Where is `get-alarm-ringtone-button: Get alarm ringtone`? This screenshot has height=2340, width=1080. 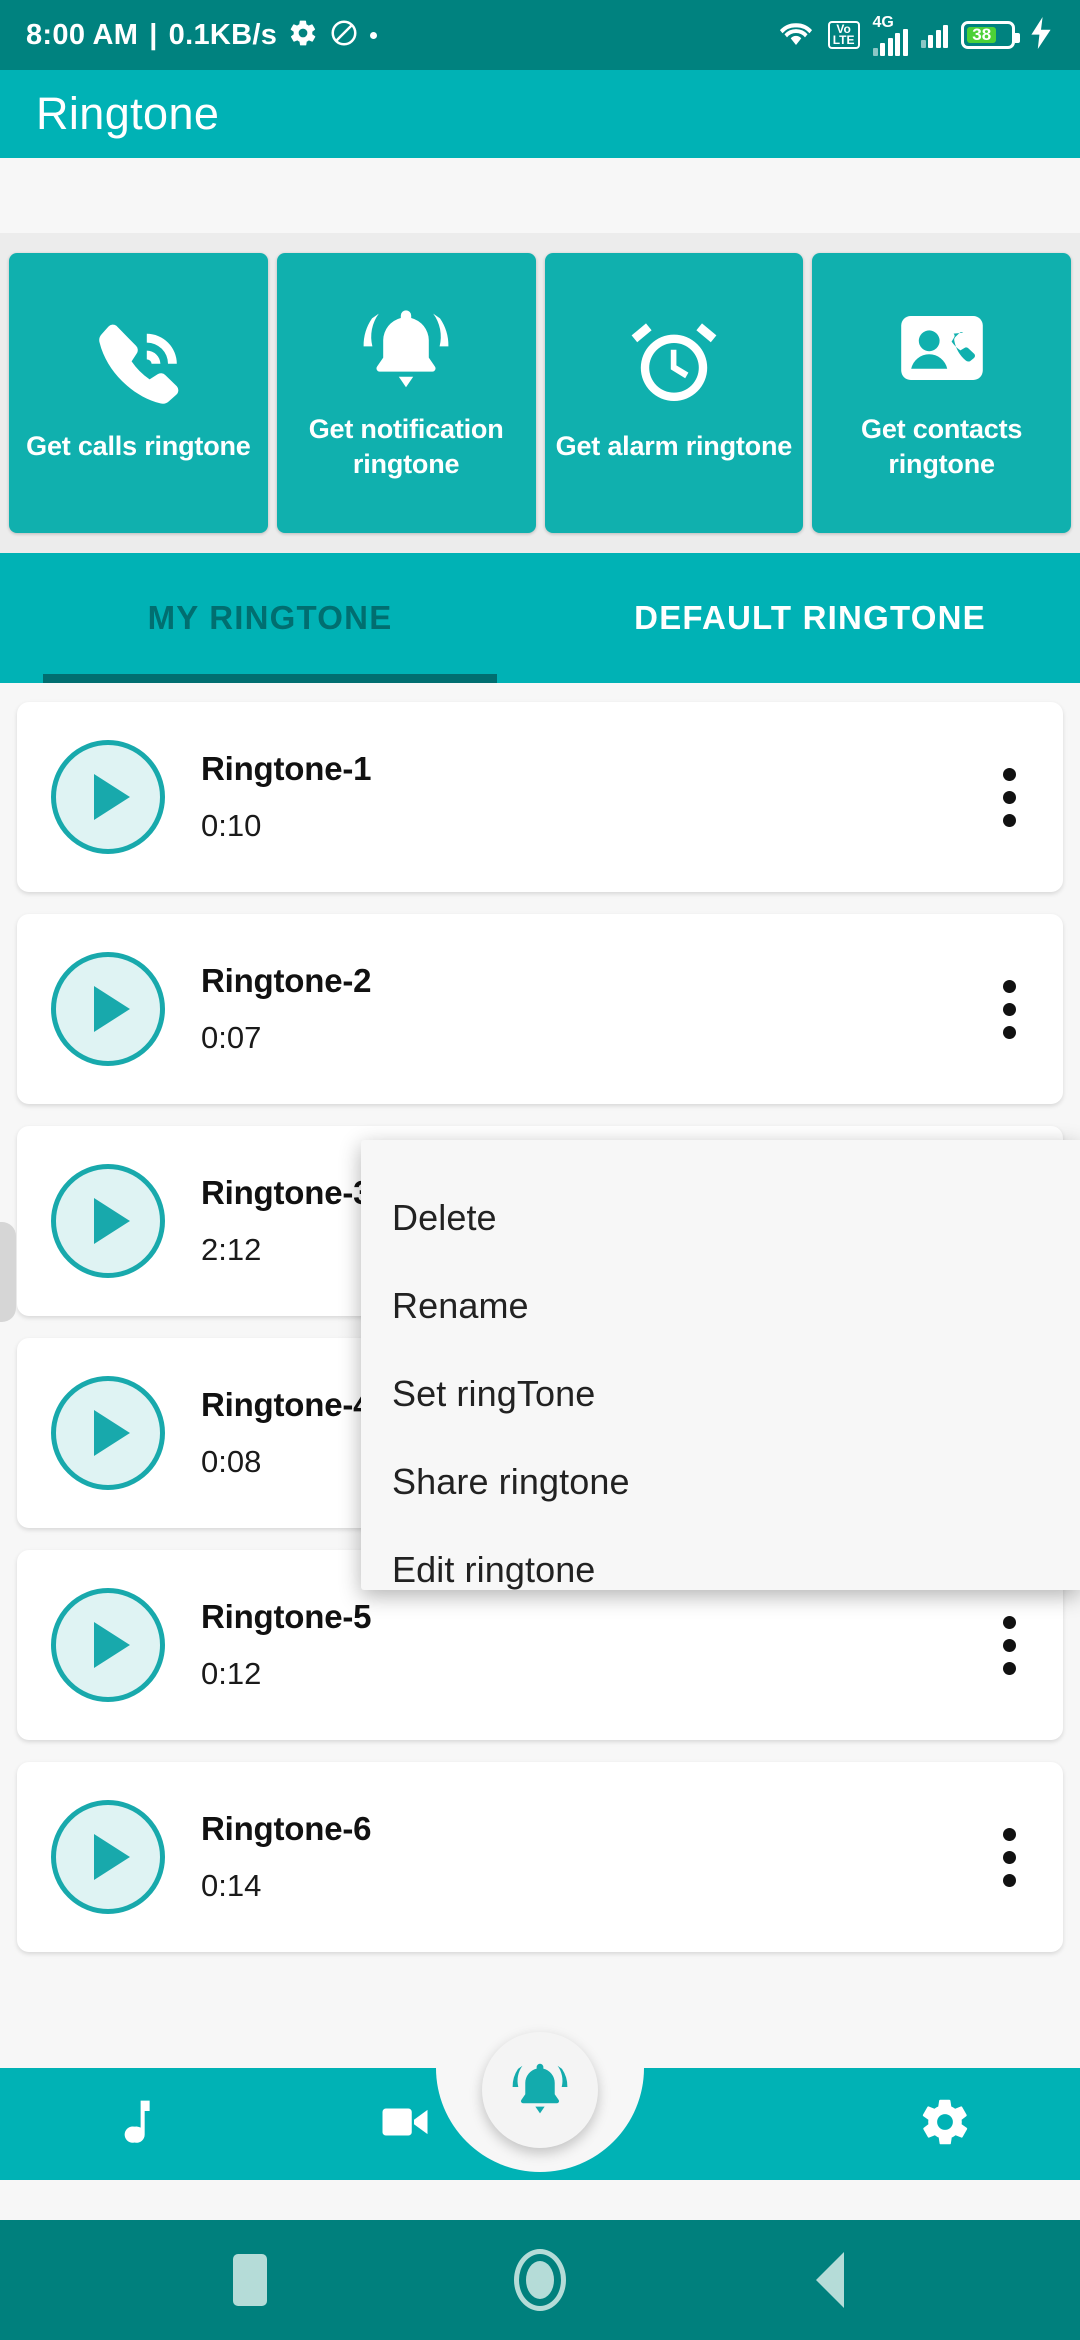 get-alarm-ringtone-button: Get alarm ringtone is located at coordinates (674, 393).